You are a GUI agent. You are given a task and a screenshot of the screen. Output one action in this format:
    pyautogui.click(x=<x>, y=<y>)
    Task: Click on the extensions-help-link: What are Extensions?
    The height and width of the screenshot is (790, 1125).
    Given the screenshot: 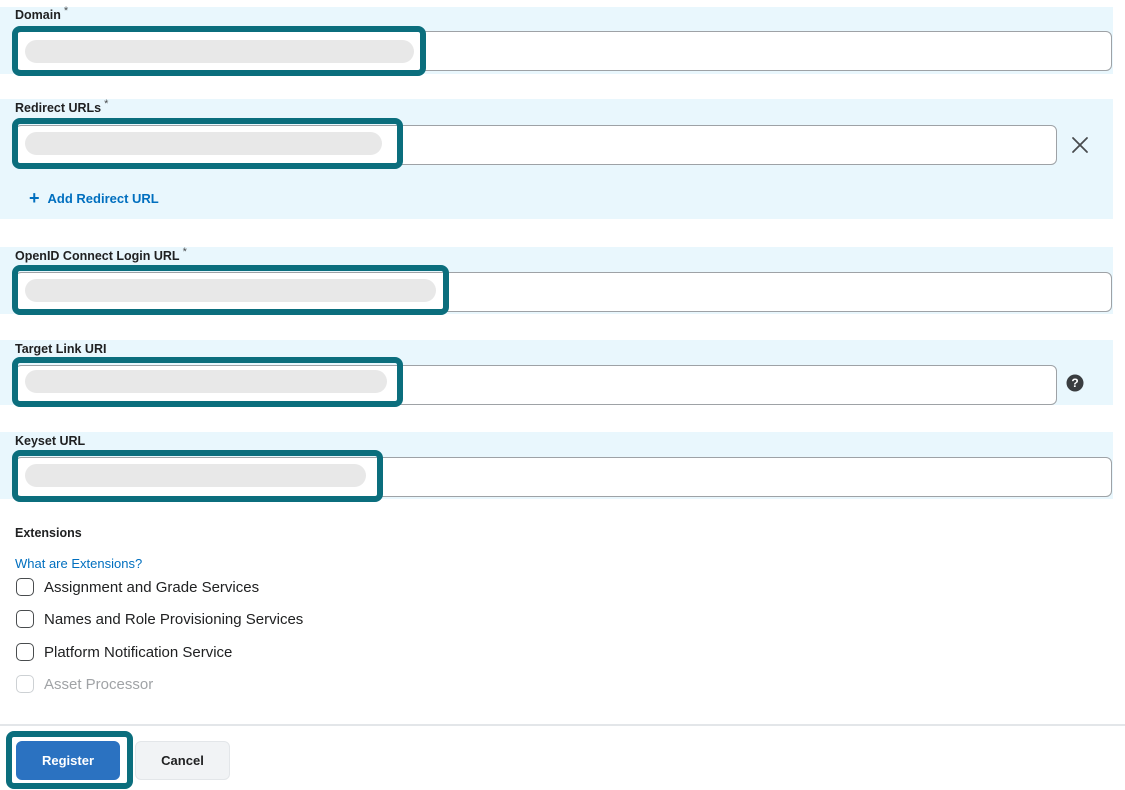 What is the action you would take?
    pyautogui.click(x=78, y=563)
    